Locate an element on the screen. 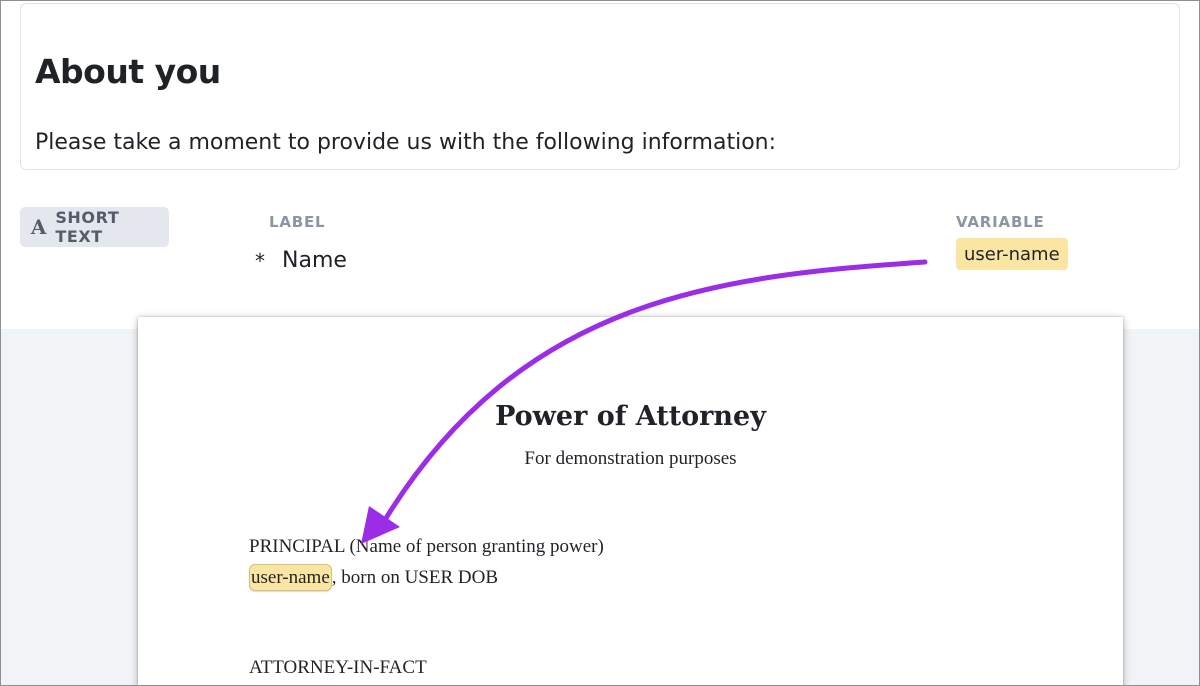  attorney-heading: ATTORNEY-IN-FACT is located at coordinates (338, 667).